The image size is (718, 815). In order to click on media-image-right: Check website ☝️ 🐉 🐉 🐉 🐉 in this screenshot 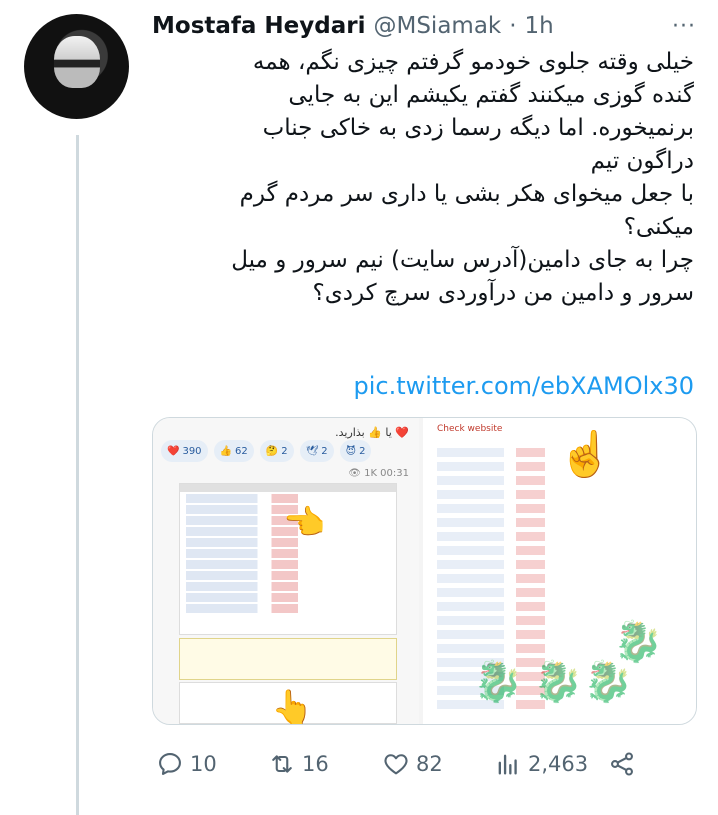, I will do `click(559, 571)`.